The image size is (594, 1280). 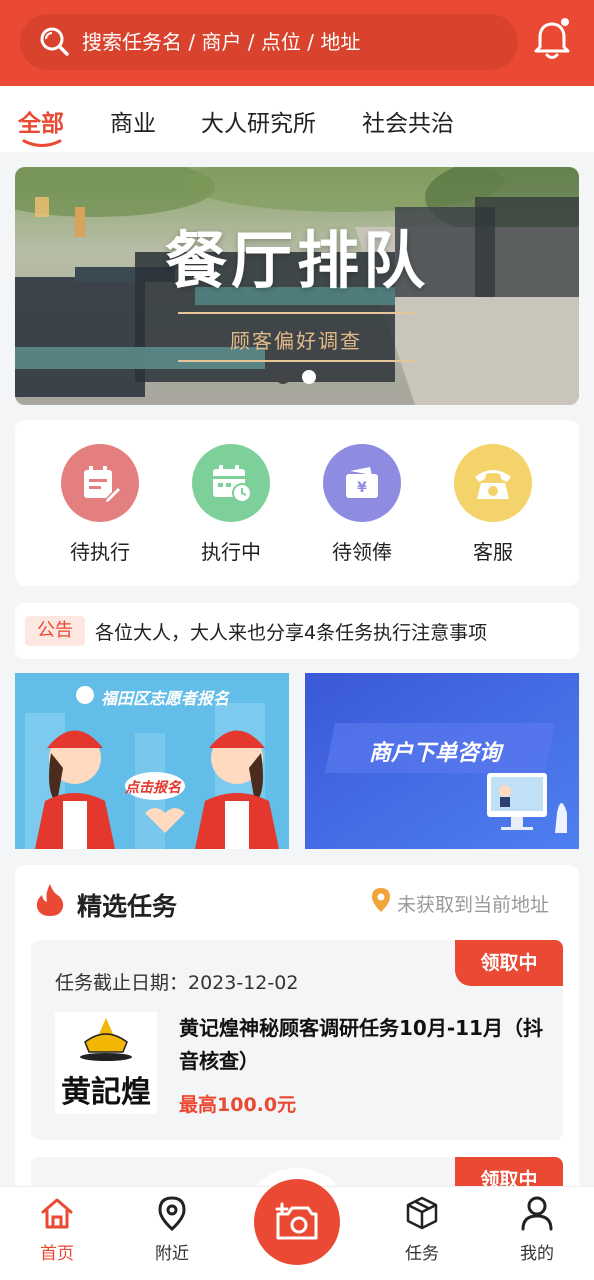 I want to click on quick-action-in-progress: 执行中, so click(x=231, y=504).